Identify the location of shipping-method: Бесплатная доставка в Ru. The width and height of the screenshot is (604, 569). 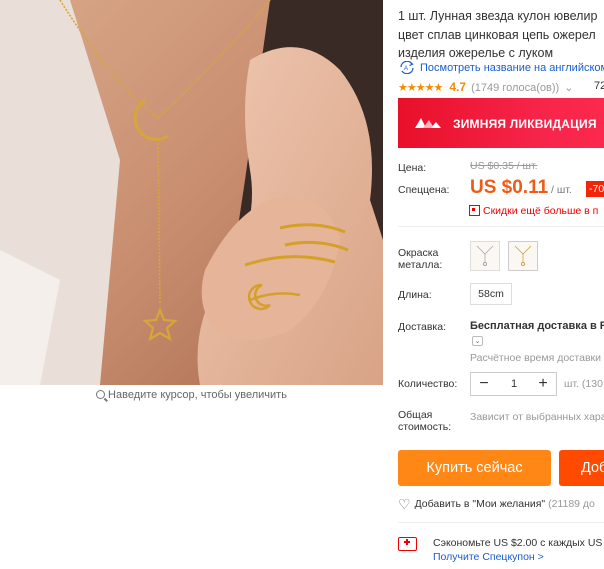
(537, 326).